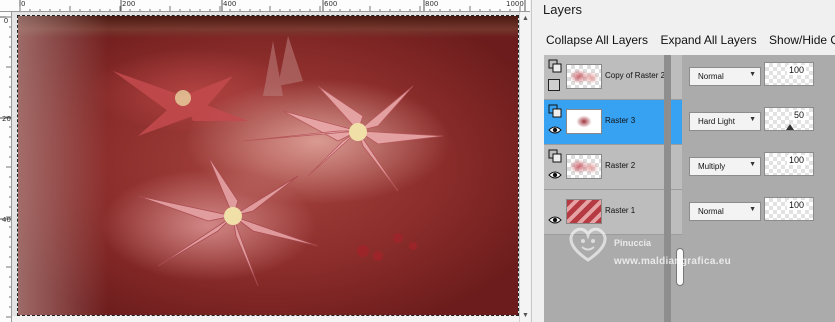 This screenshot has height=322, width=835. I want to click on ruler-label: 600, so click(331, 4).